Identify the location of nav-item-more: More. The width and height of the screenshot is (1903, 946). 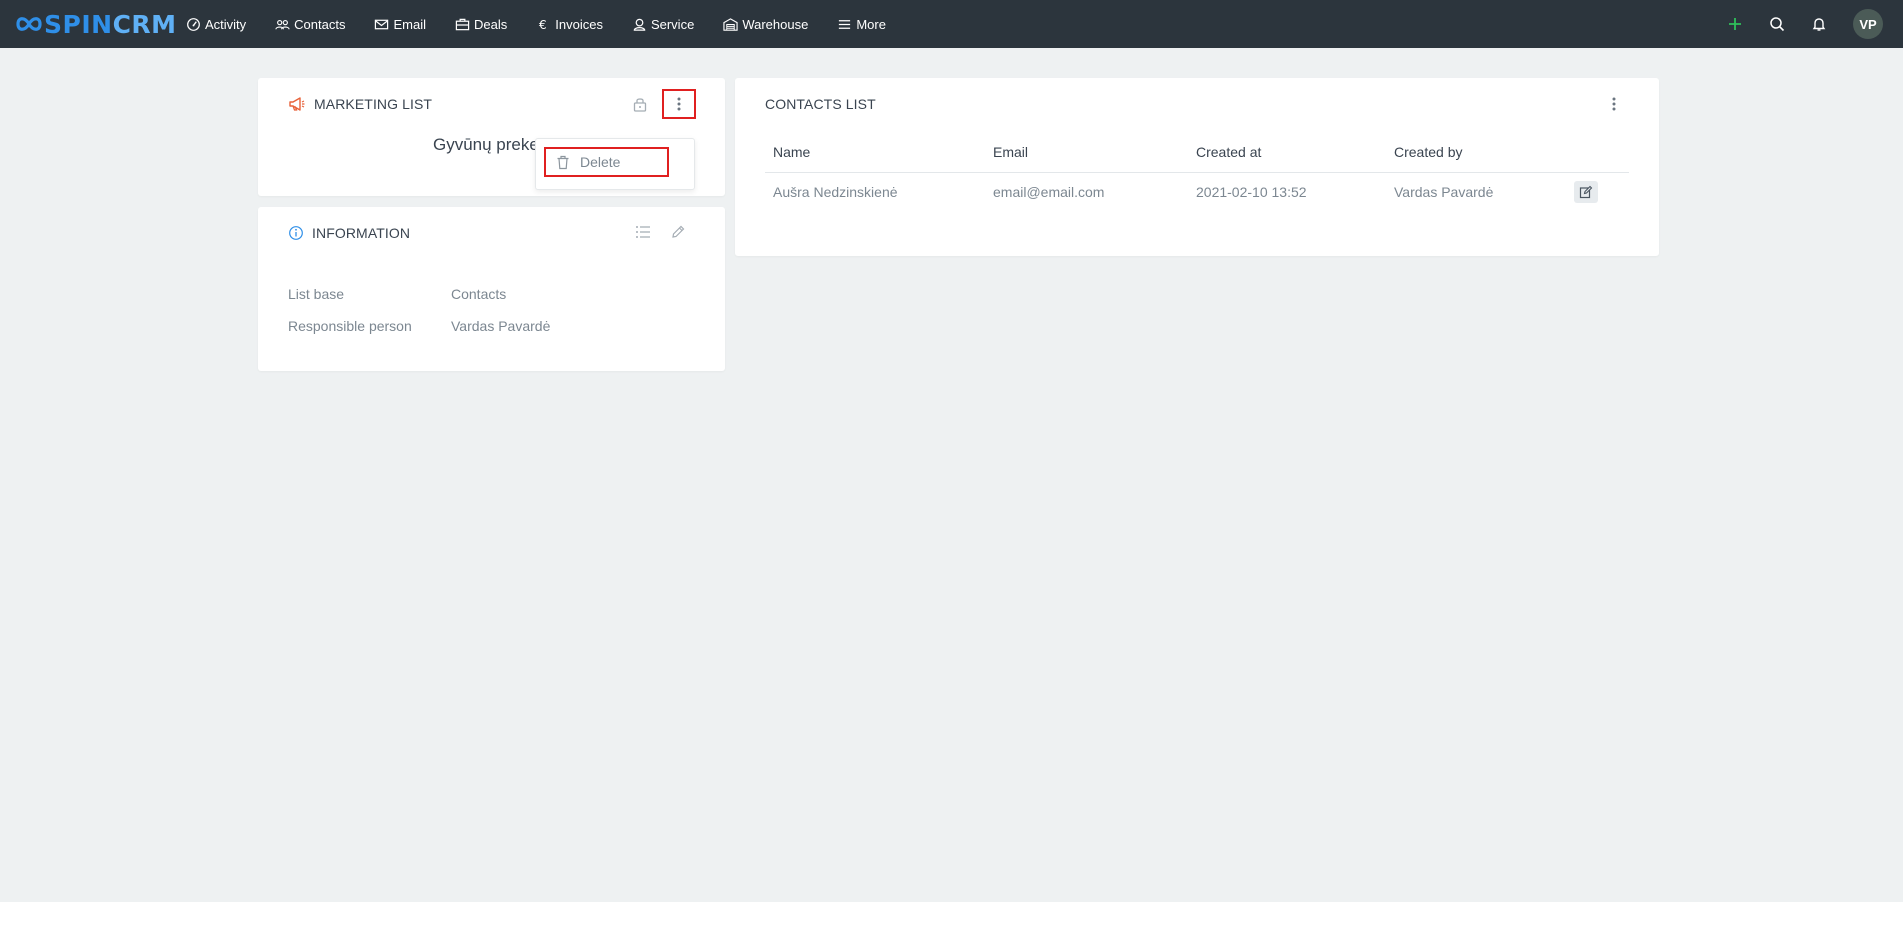
(861, 24).